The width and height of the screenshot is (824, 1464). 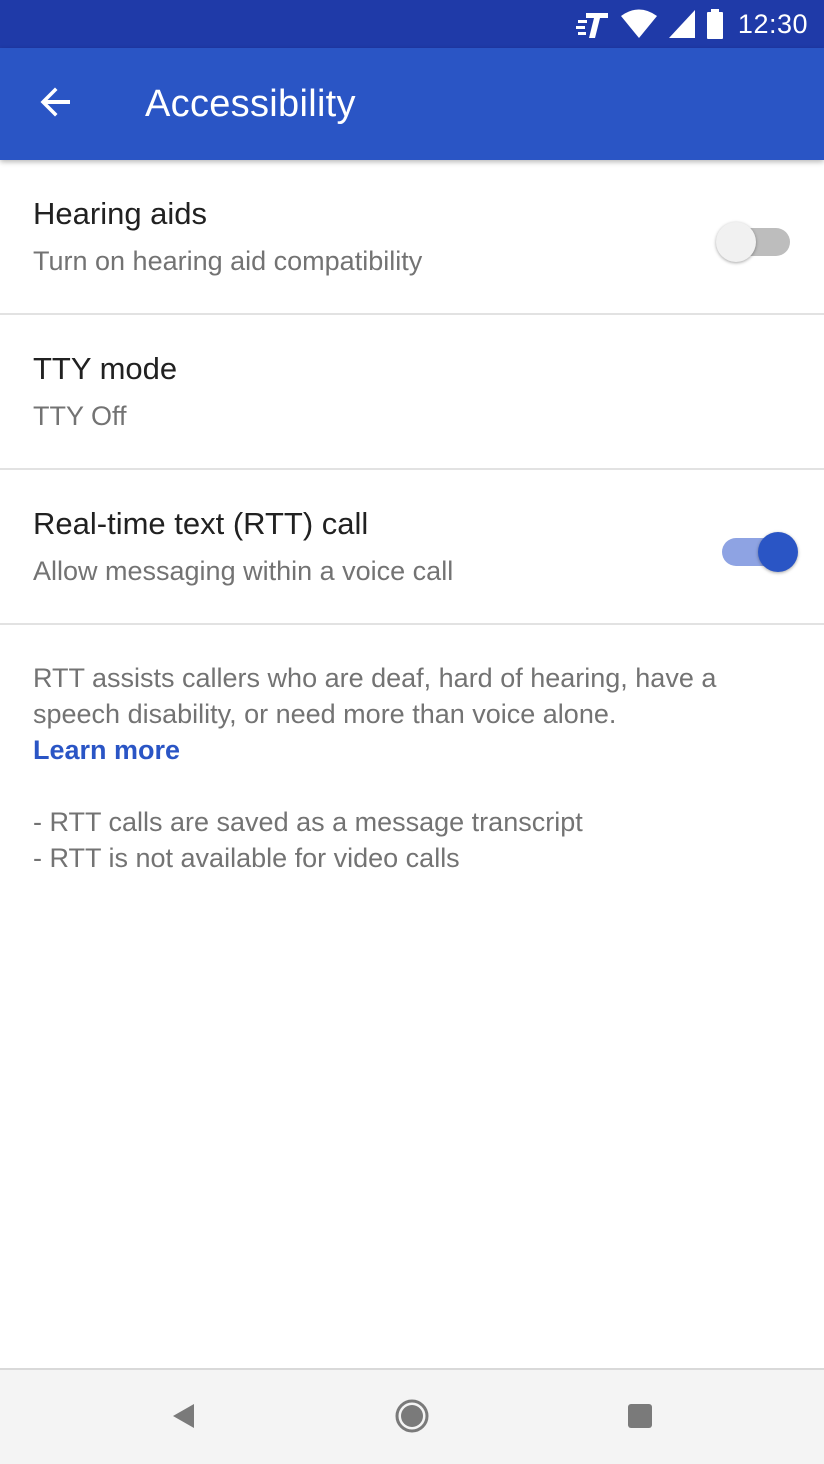 I want to click on signal-icon, so click(x=682, y=24).